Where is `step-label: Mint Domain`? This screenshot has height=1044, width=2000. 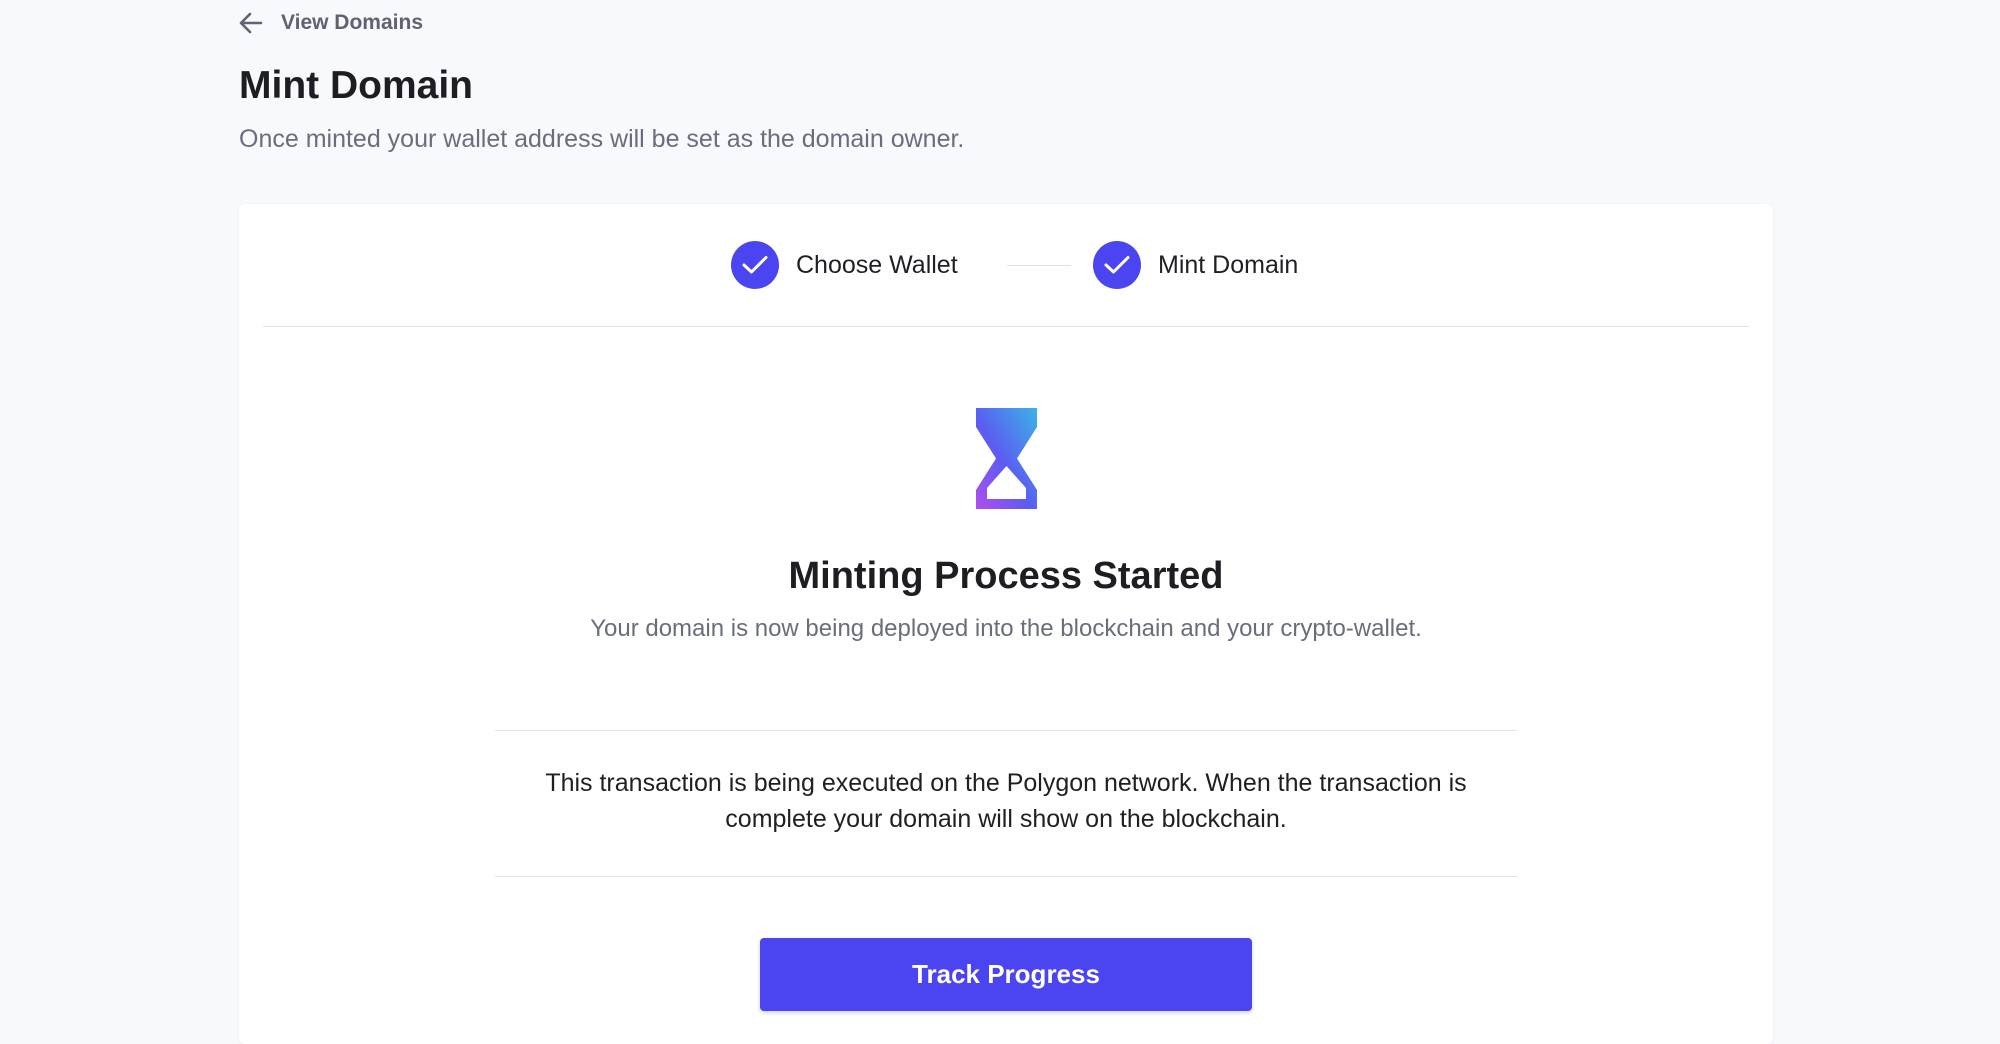
step-label: Mint Domain is located at coordinates (1228, 264).